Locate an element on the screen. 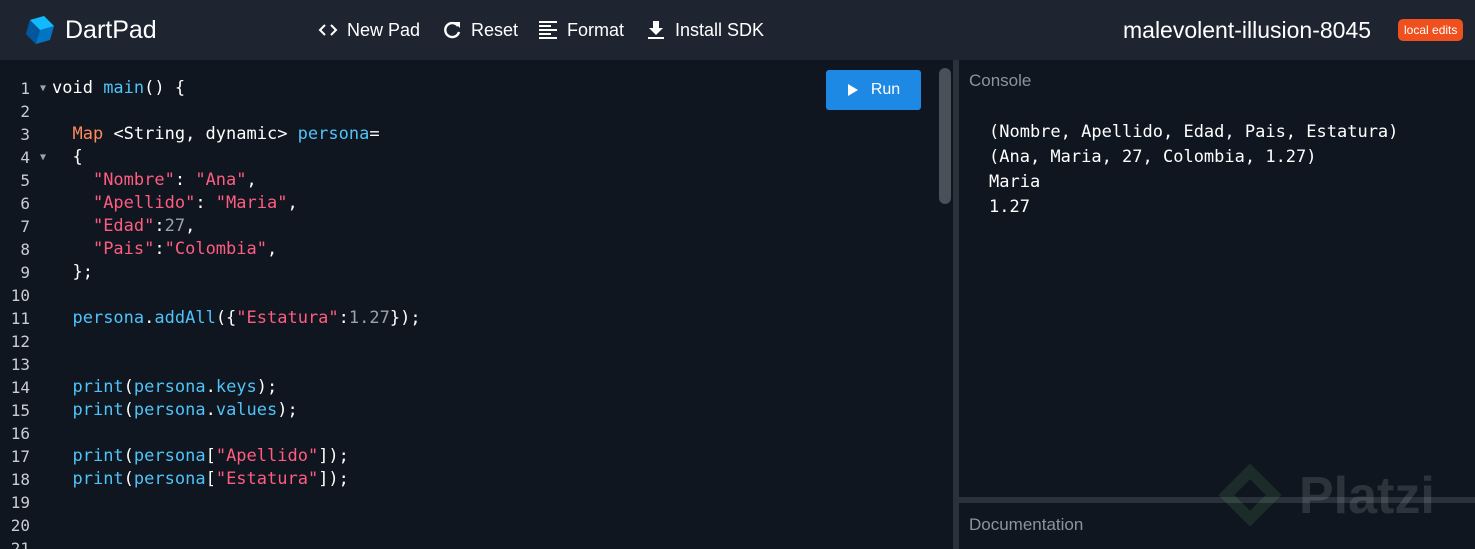 Image resolution: width=1475 pixels, height=549 pixels. line-number: 11 is located at coordinates (20, 318).